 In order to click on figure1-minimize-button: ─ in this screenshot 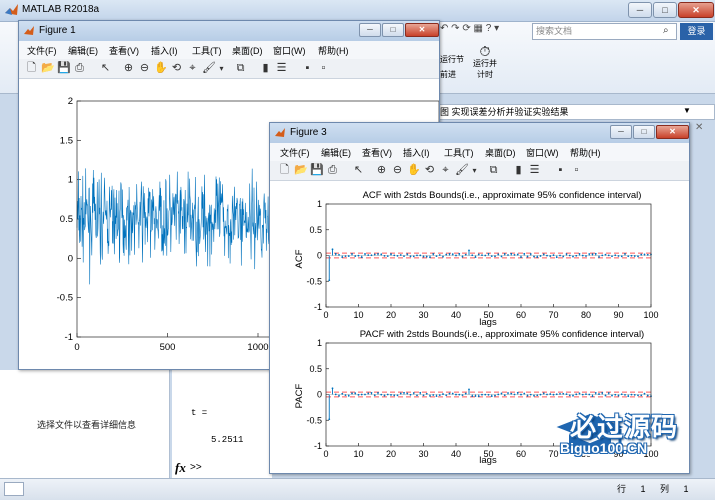, I will do `click(370, 30)`.